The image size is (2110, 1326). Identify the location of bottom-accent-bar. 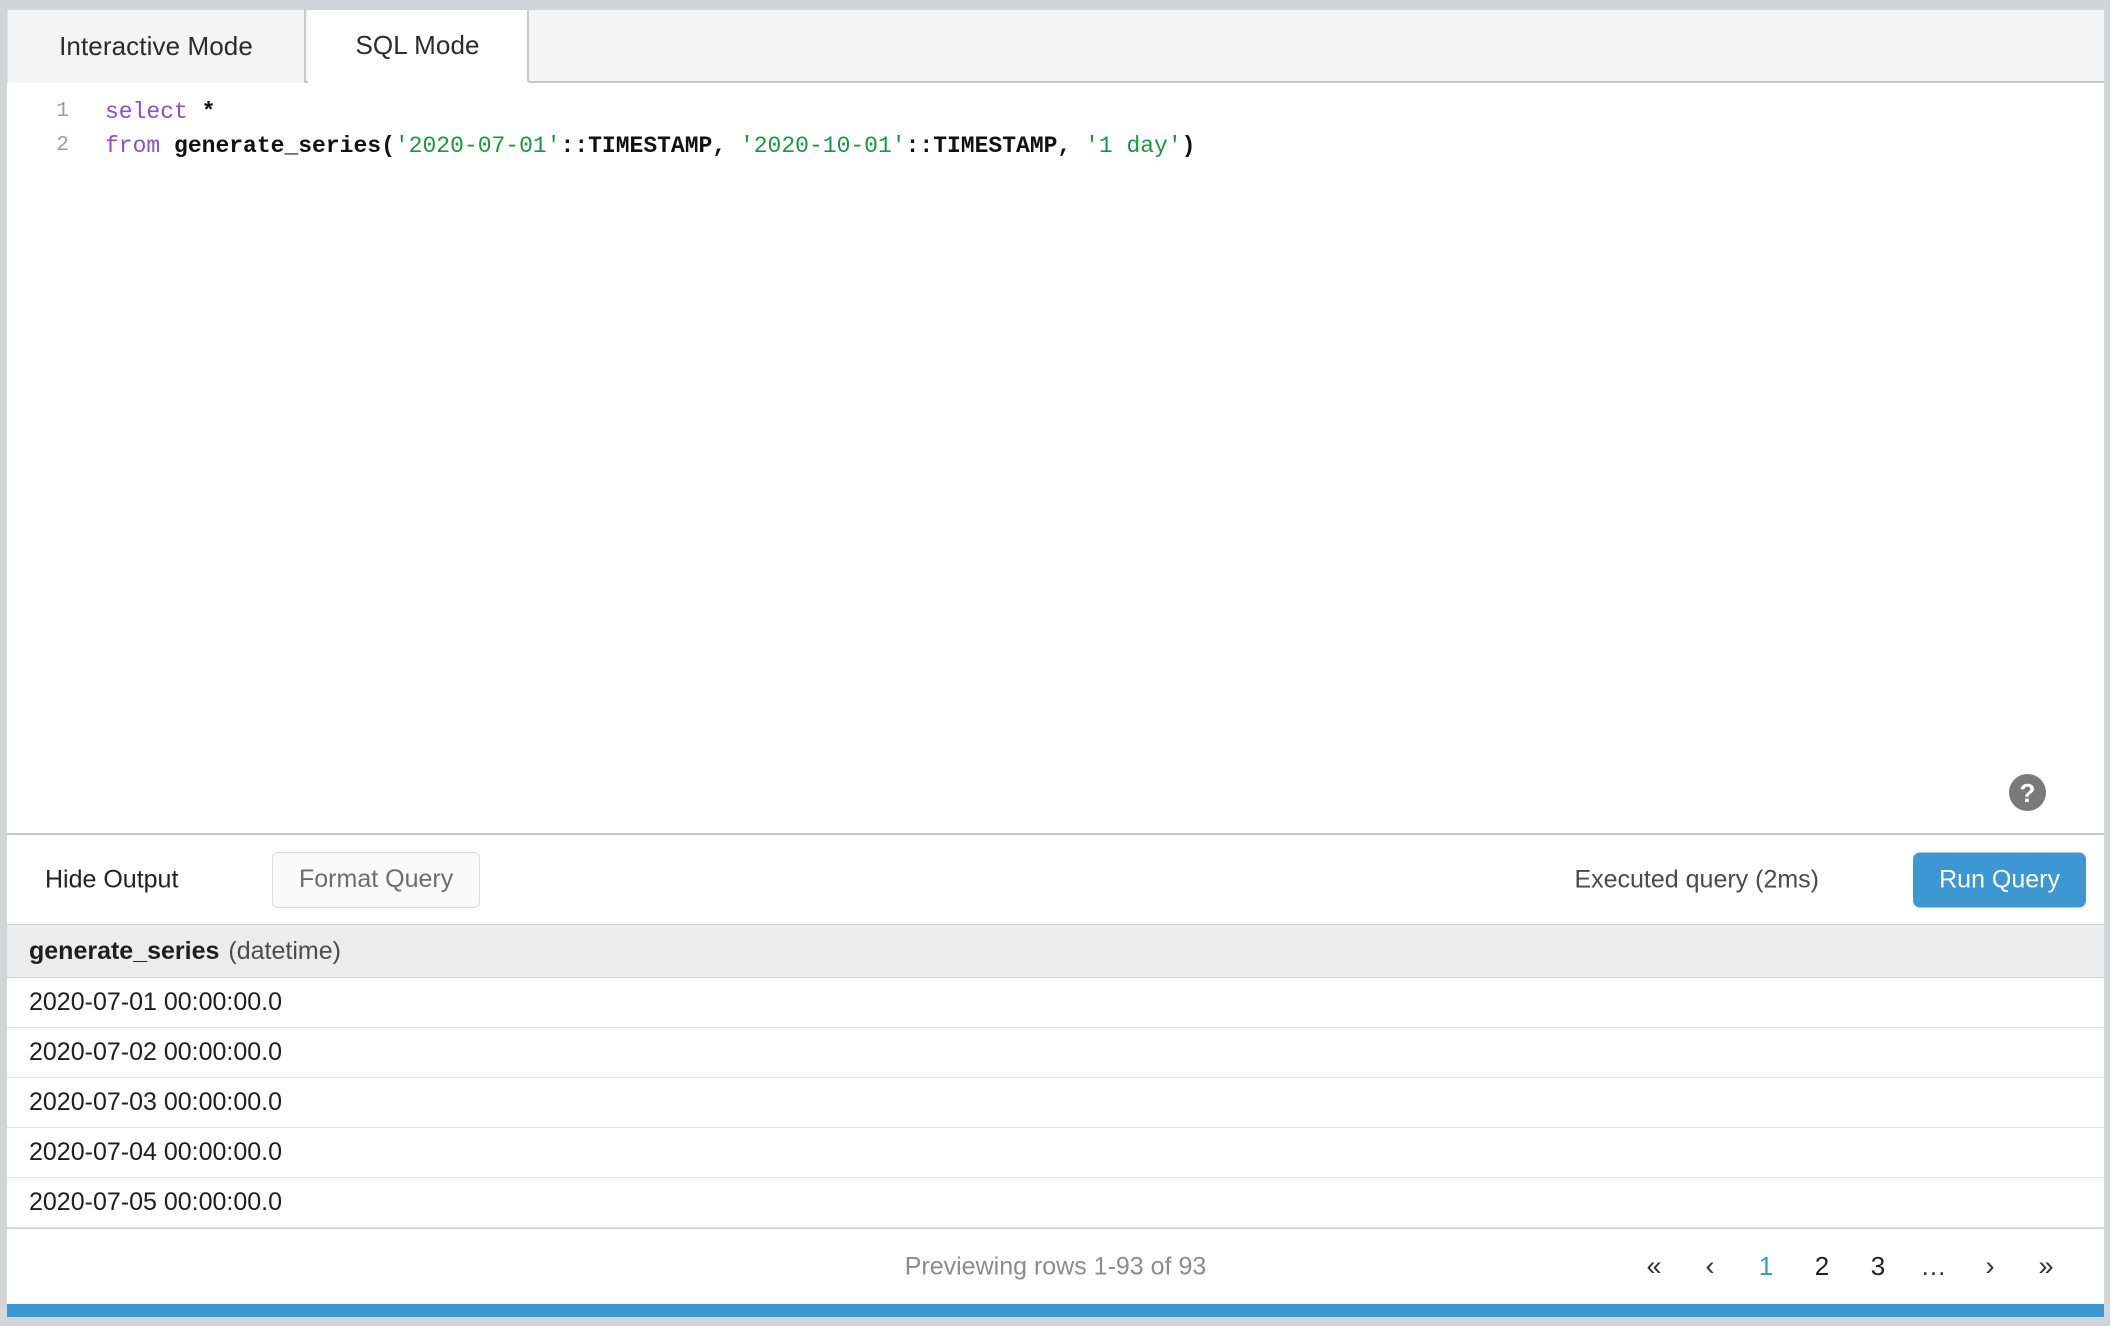
(1055, 1310).